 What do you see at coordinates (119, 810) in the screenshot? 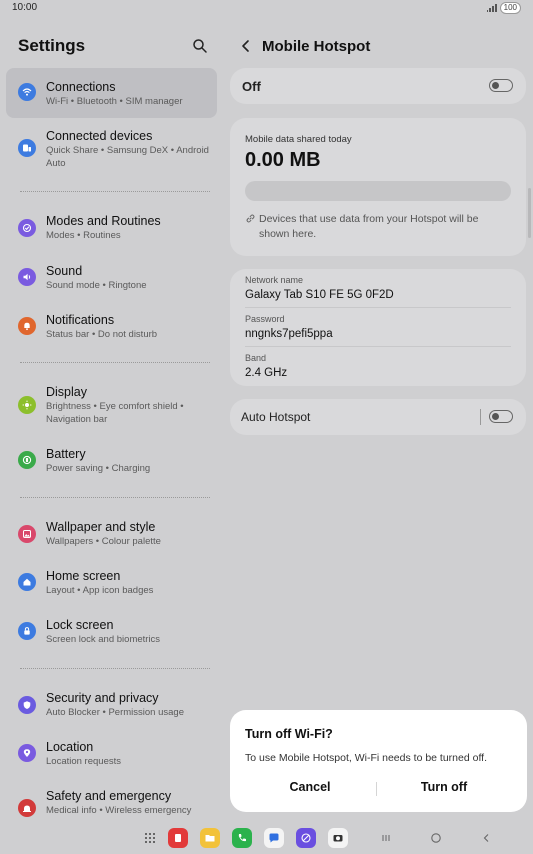
I see `menu-item-subtitle: Medical info • Wireless emergency` at bounding box center [119, 810].